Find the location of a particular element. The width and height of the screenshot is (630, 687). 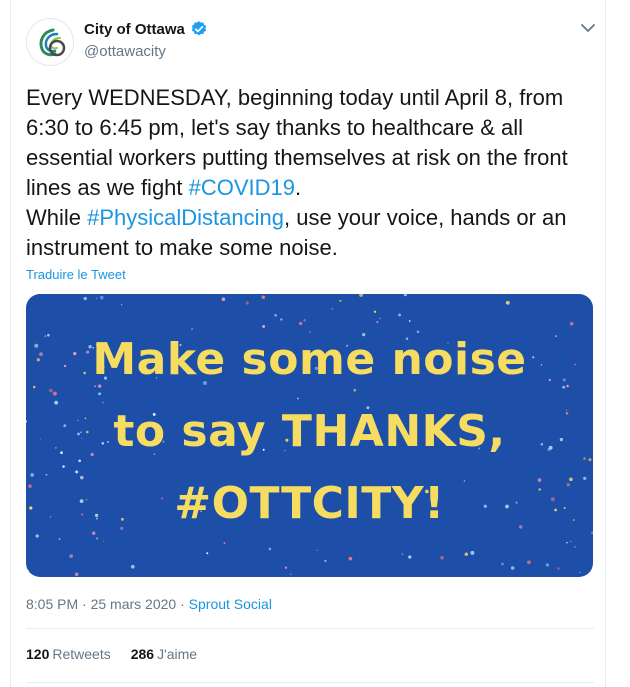

tweet-text-part: While is located at coordinates (57, 217).